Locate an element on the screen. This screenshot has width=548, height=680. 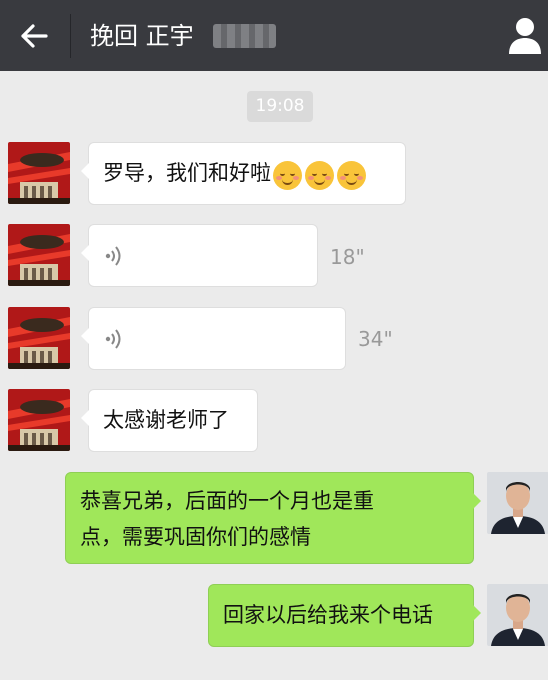
message-text: 恭喜兄弟，后面的一个月也是重 点，需要巩固你们的感情 is located at coordinates (227, 519).